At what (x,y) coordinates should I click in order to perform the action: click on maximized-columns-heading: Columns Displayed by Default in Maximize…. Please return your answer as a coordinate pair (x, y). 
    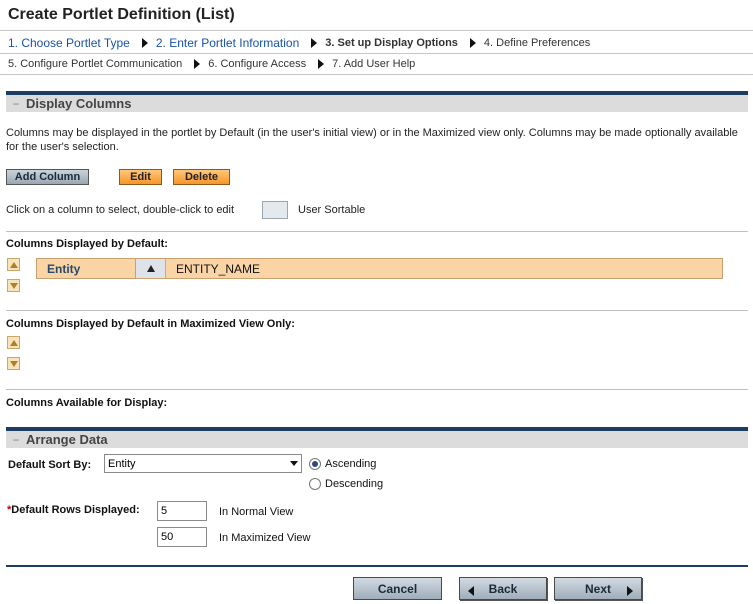
    Looking at the image, I should click on (150, 324).